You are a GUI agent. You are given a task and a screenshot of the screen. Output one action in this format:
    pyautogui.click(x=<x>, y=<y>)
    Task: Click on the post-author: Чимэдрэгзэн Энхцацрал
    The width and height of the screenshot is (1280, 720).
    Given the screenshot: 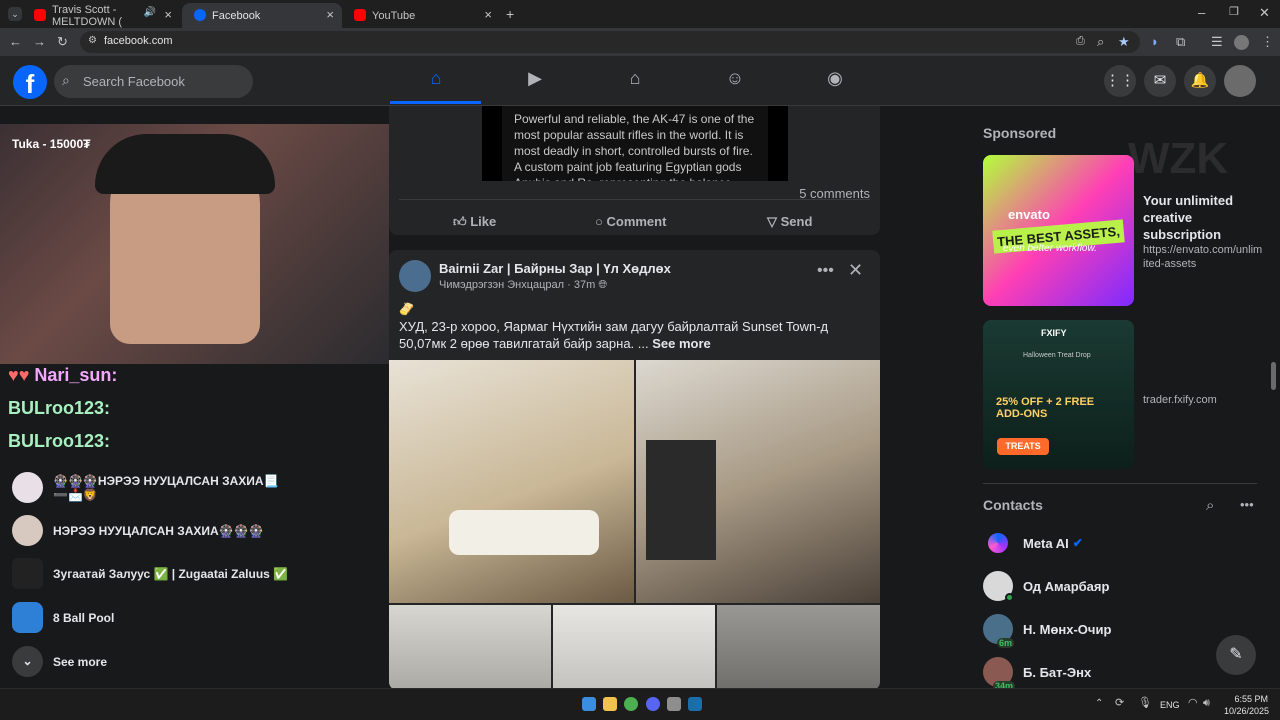 What is the action you would take?
    pyautogui.click(x=501, y=285)
    